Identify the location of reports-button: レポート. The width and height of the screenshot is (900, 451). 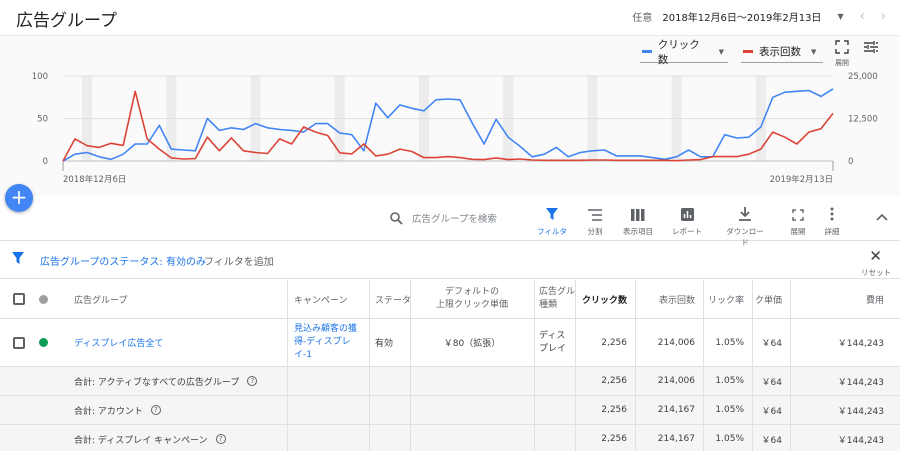
(687, 220).